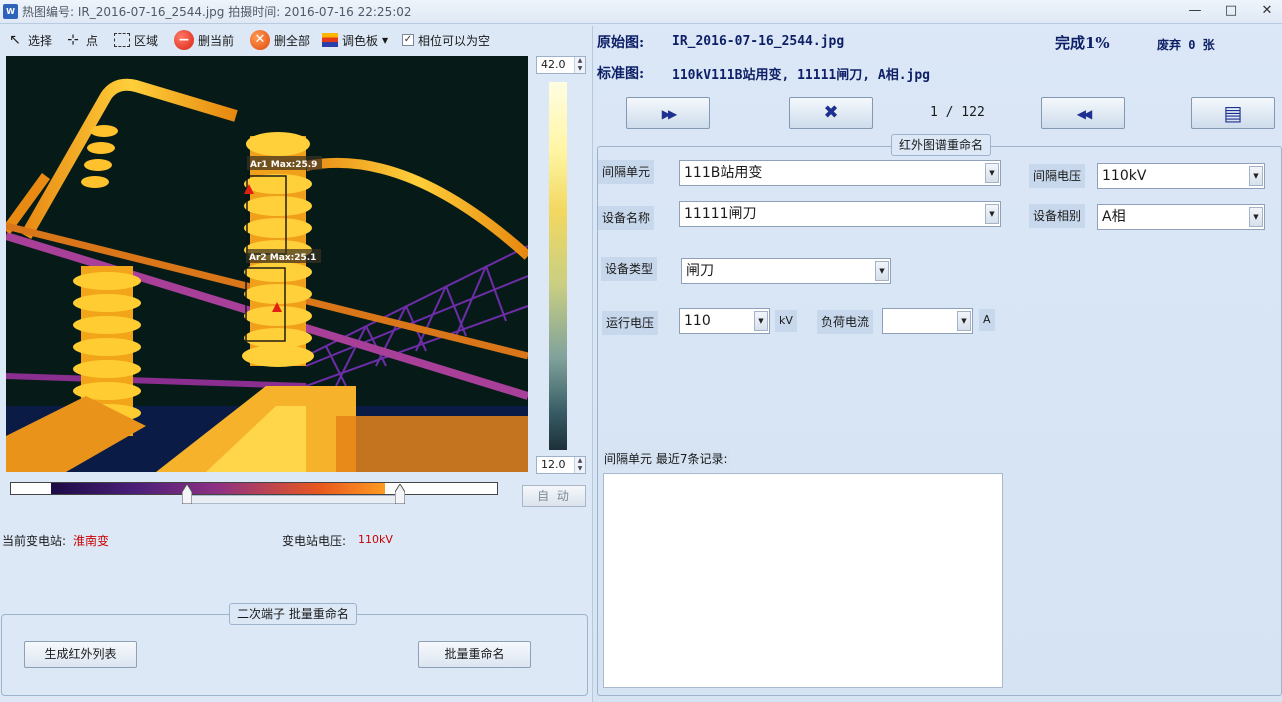  I want to click on bay-unit-value: 111B站用变, so click(723, 173).